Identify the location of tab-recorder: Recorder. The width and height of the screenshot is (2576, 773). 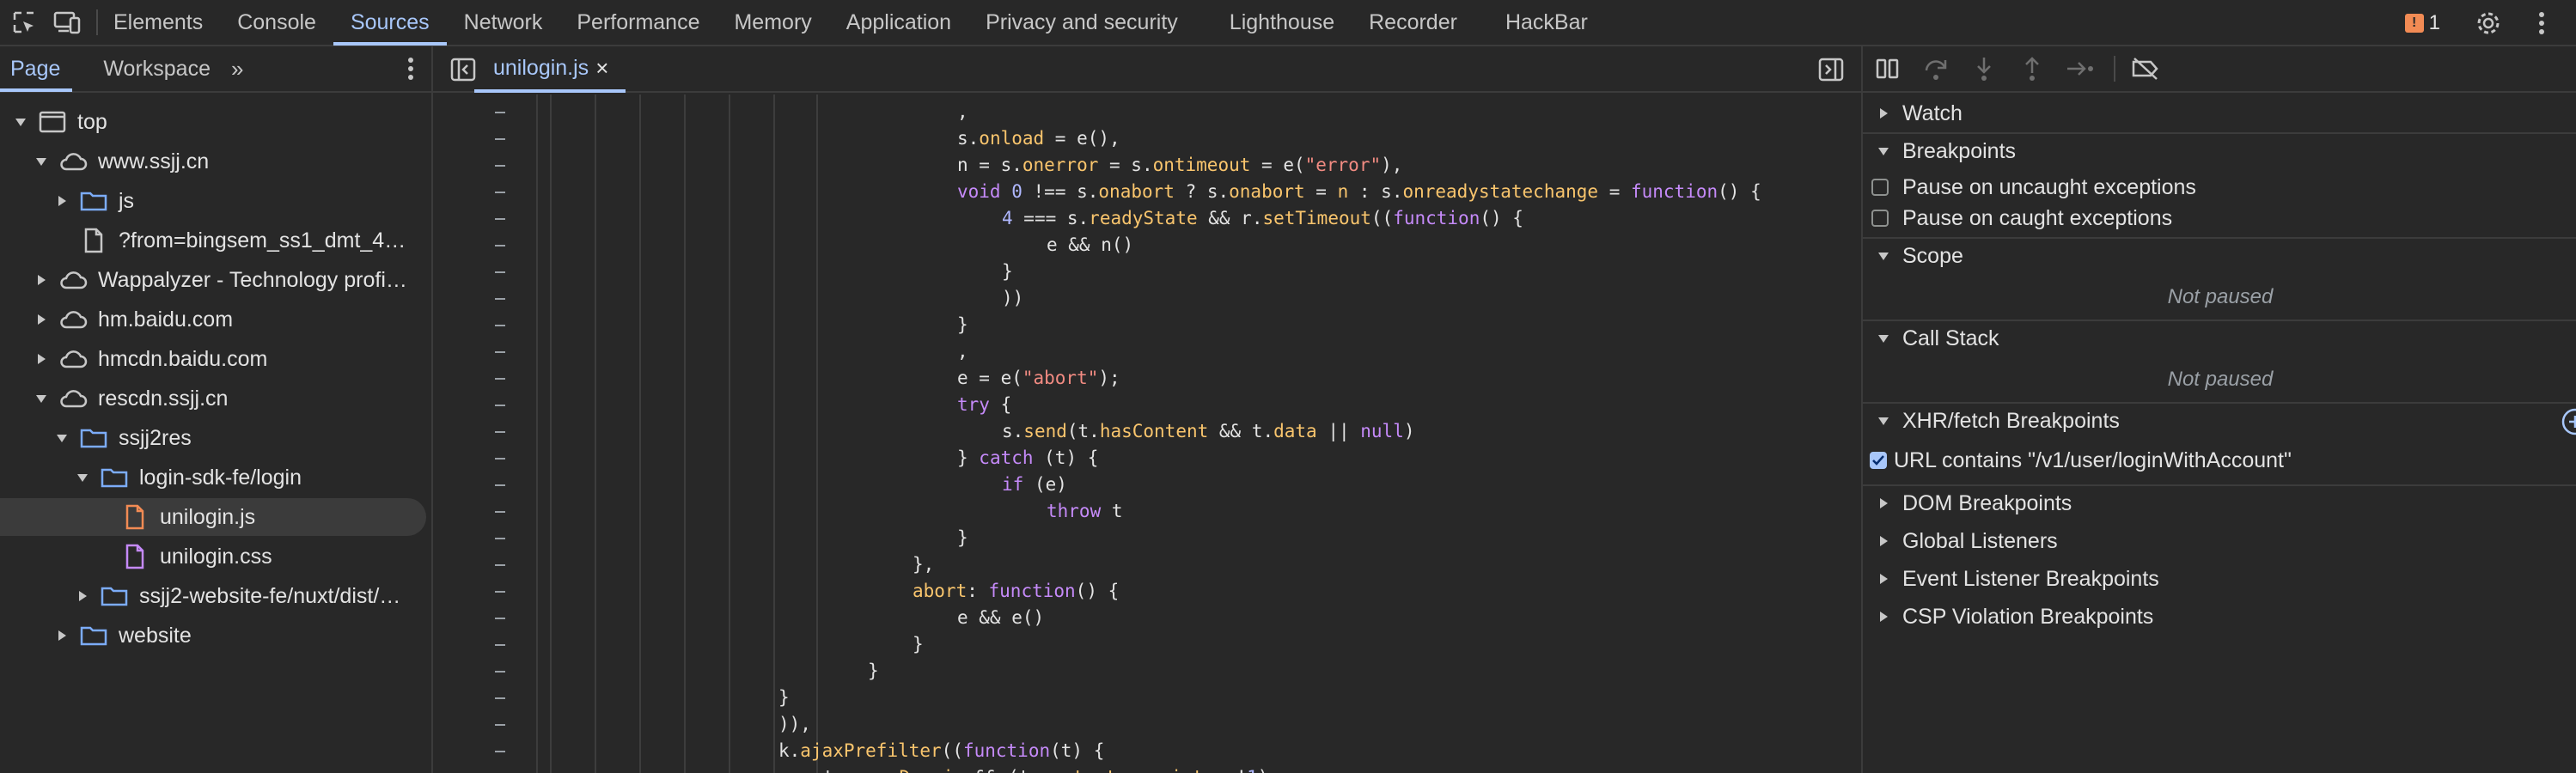
(1413, 23).